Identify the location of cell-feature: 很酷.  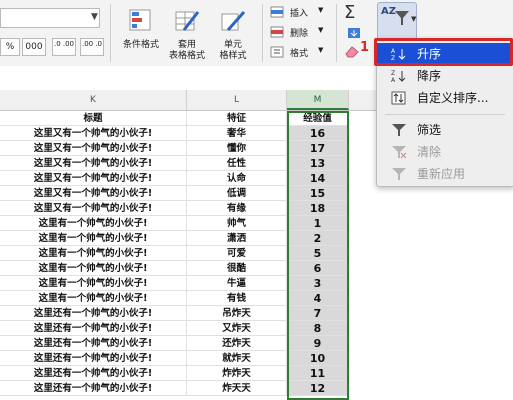
(237, 268).